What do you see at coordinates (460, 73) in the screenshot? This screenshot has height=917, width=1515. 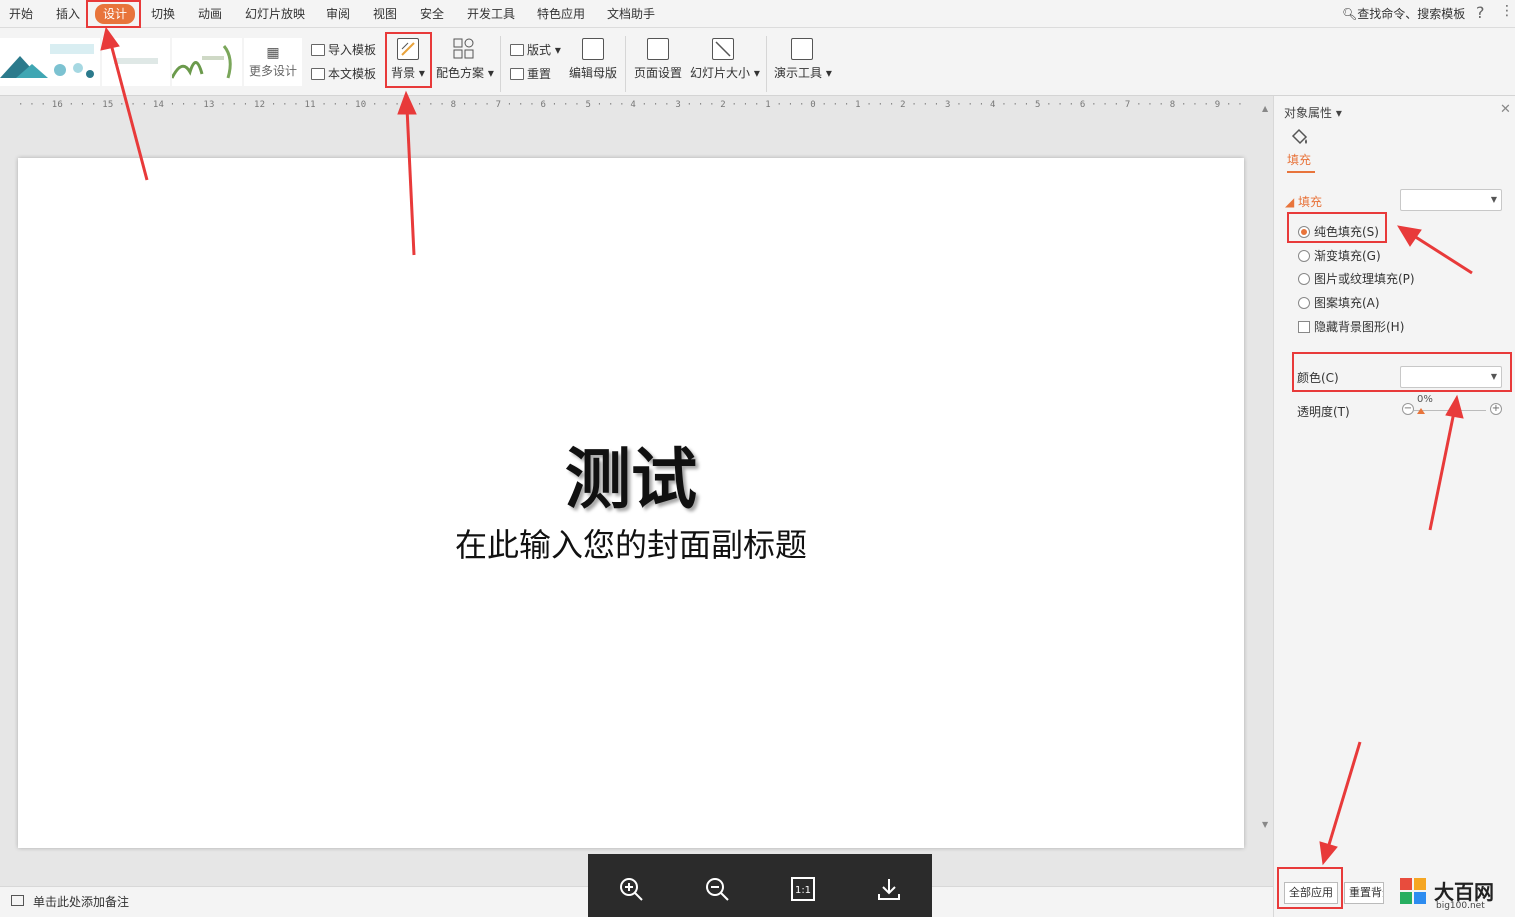 I see `color-scheme-label: 配色方案` at bounding box center [460, 73].